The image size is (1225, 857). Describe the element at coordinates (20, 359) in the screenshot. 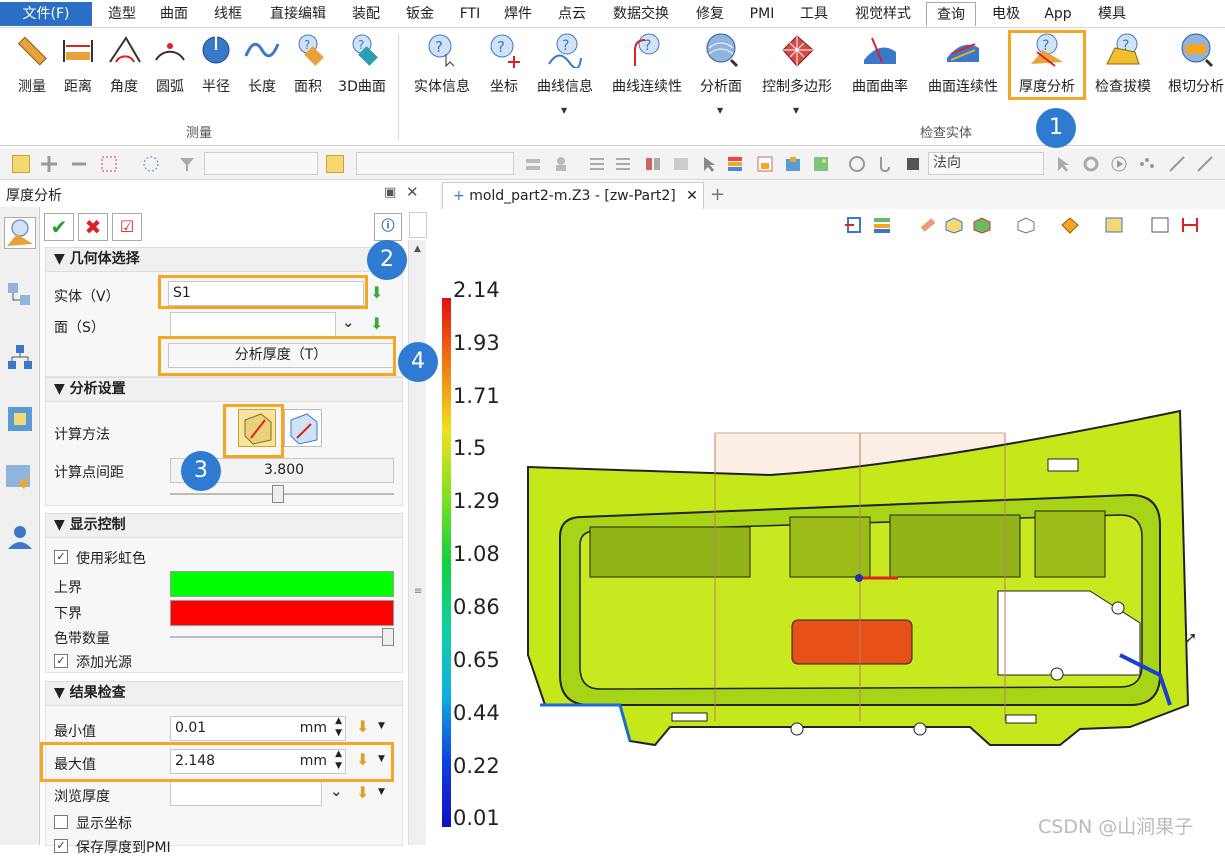

I see `assembly-icon` at that location.